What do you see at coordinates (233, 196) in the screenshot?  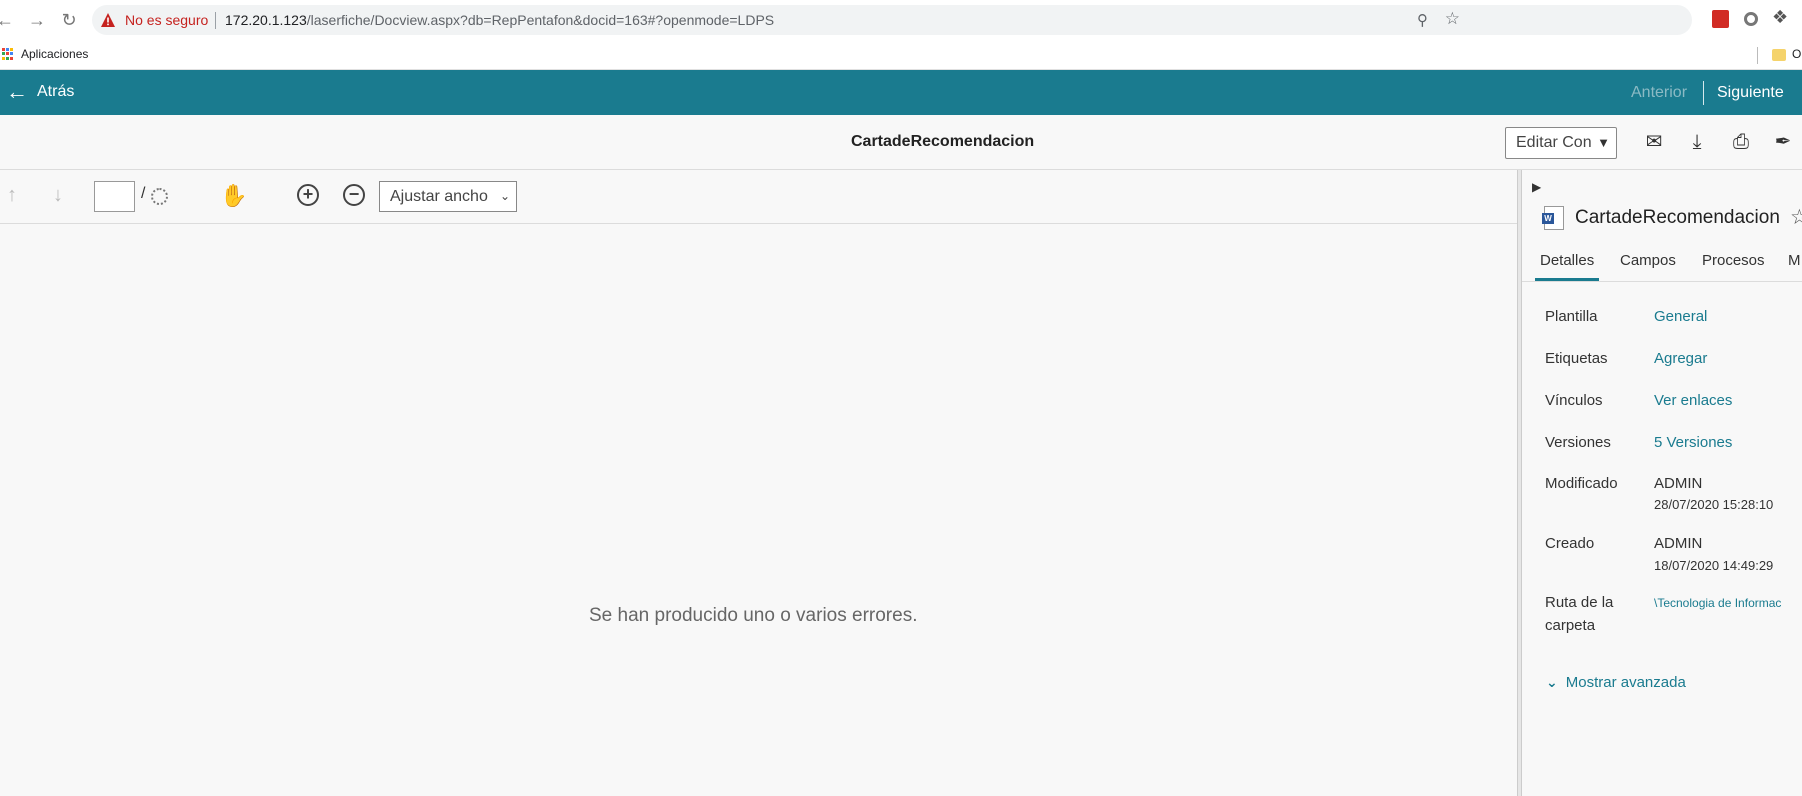 I see `pan-hand-icon: ✋` at bounding box center [233, 196].